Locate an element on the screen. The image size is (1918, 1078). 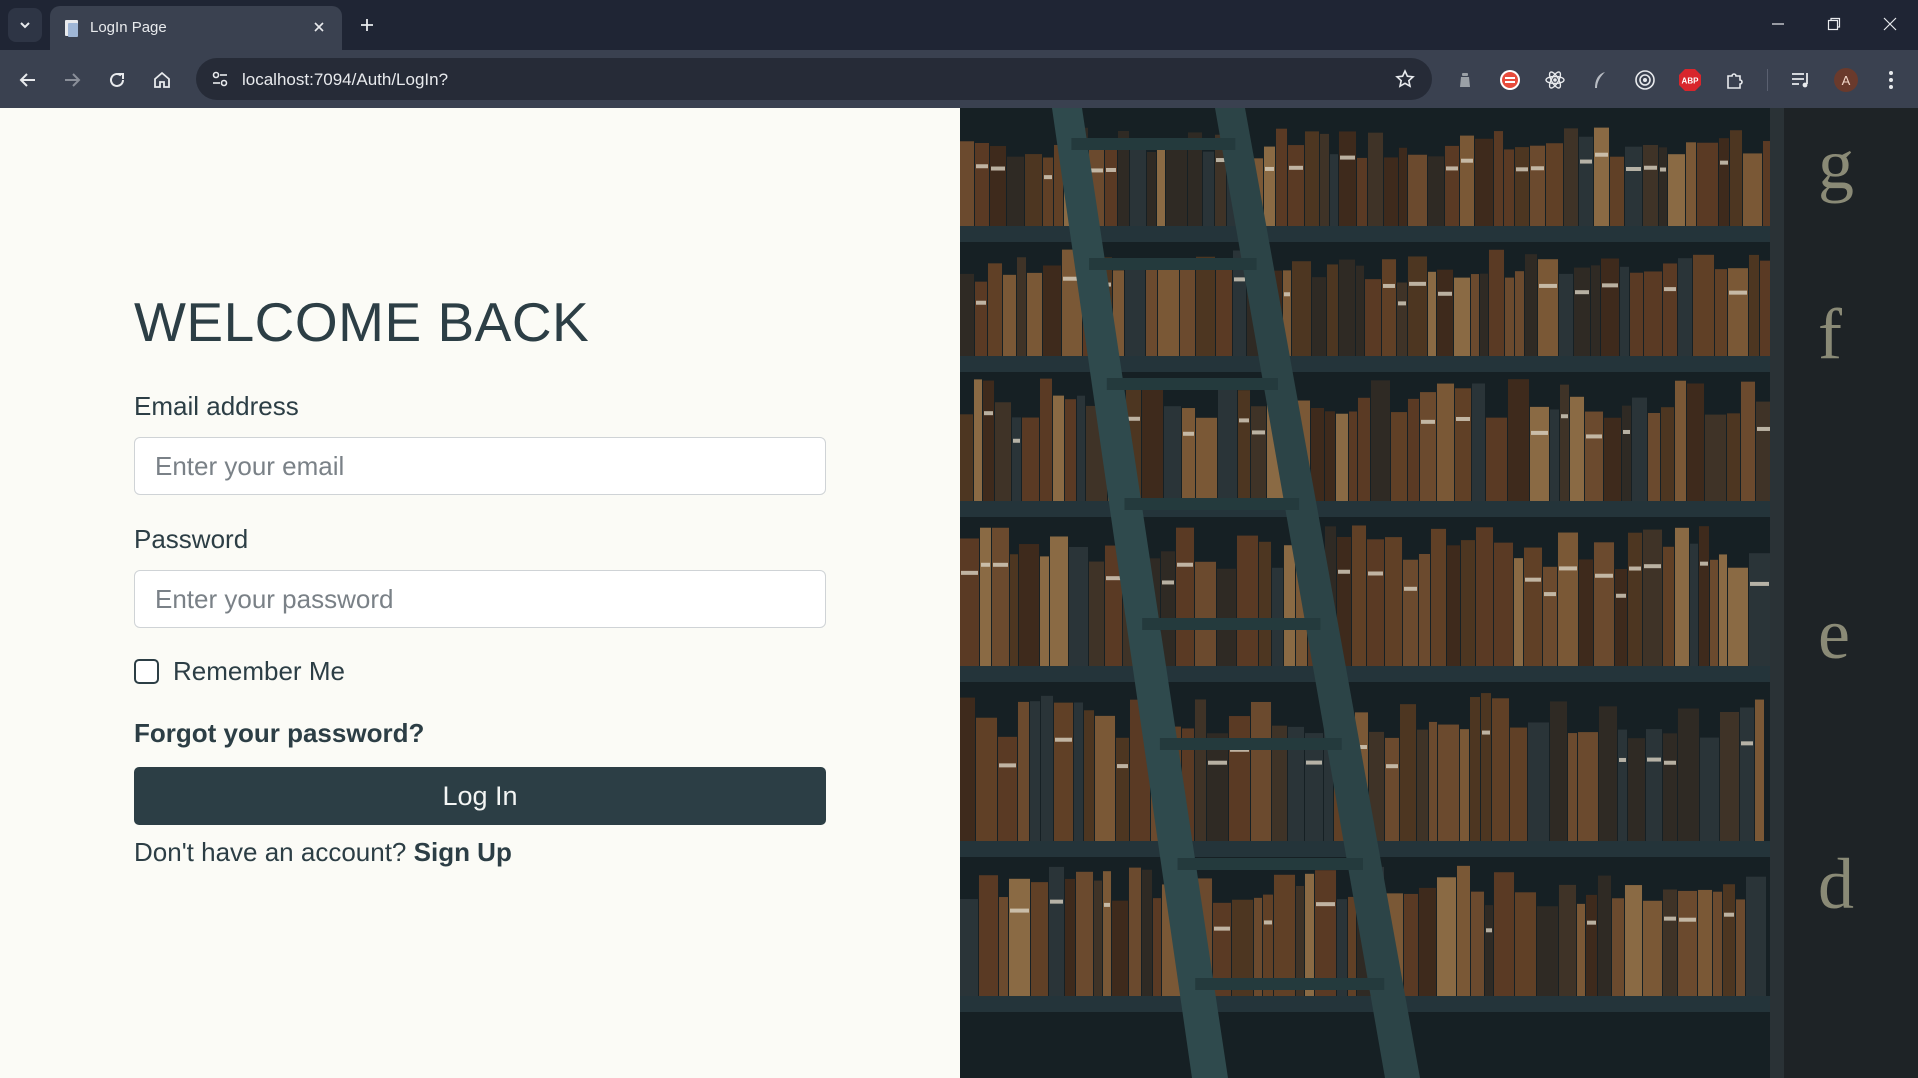
browser-menu-button is located at coordinates (1891, 80).